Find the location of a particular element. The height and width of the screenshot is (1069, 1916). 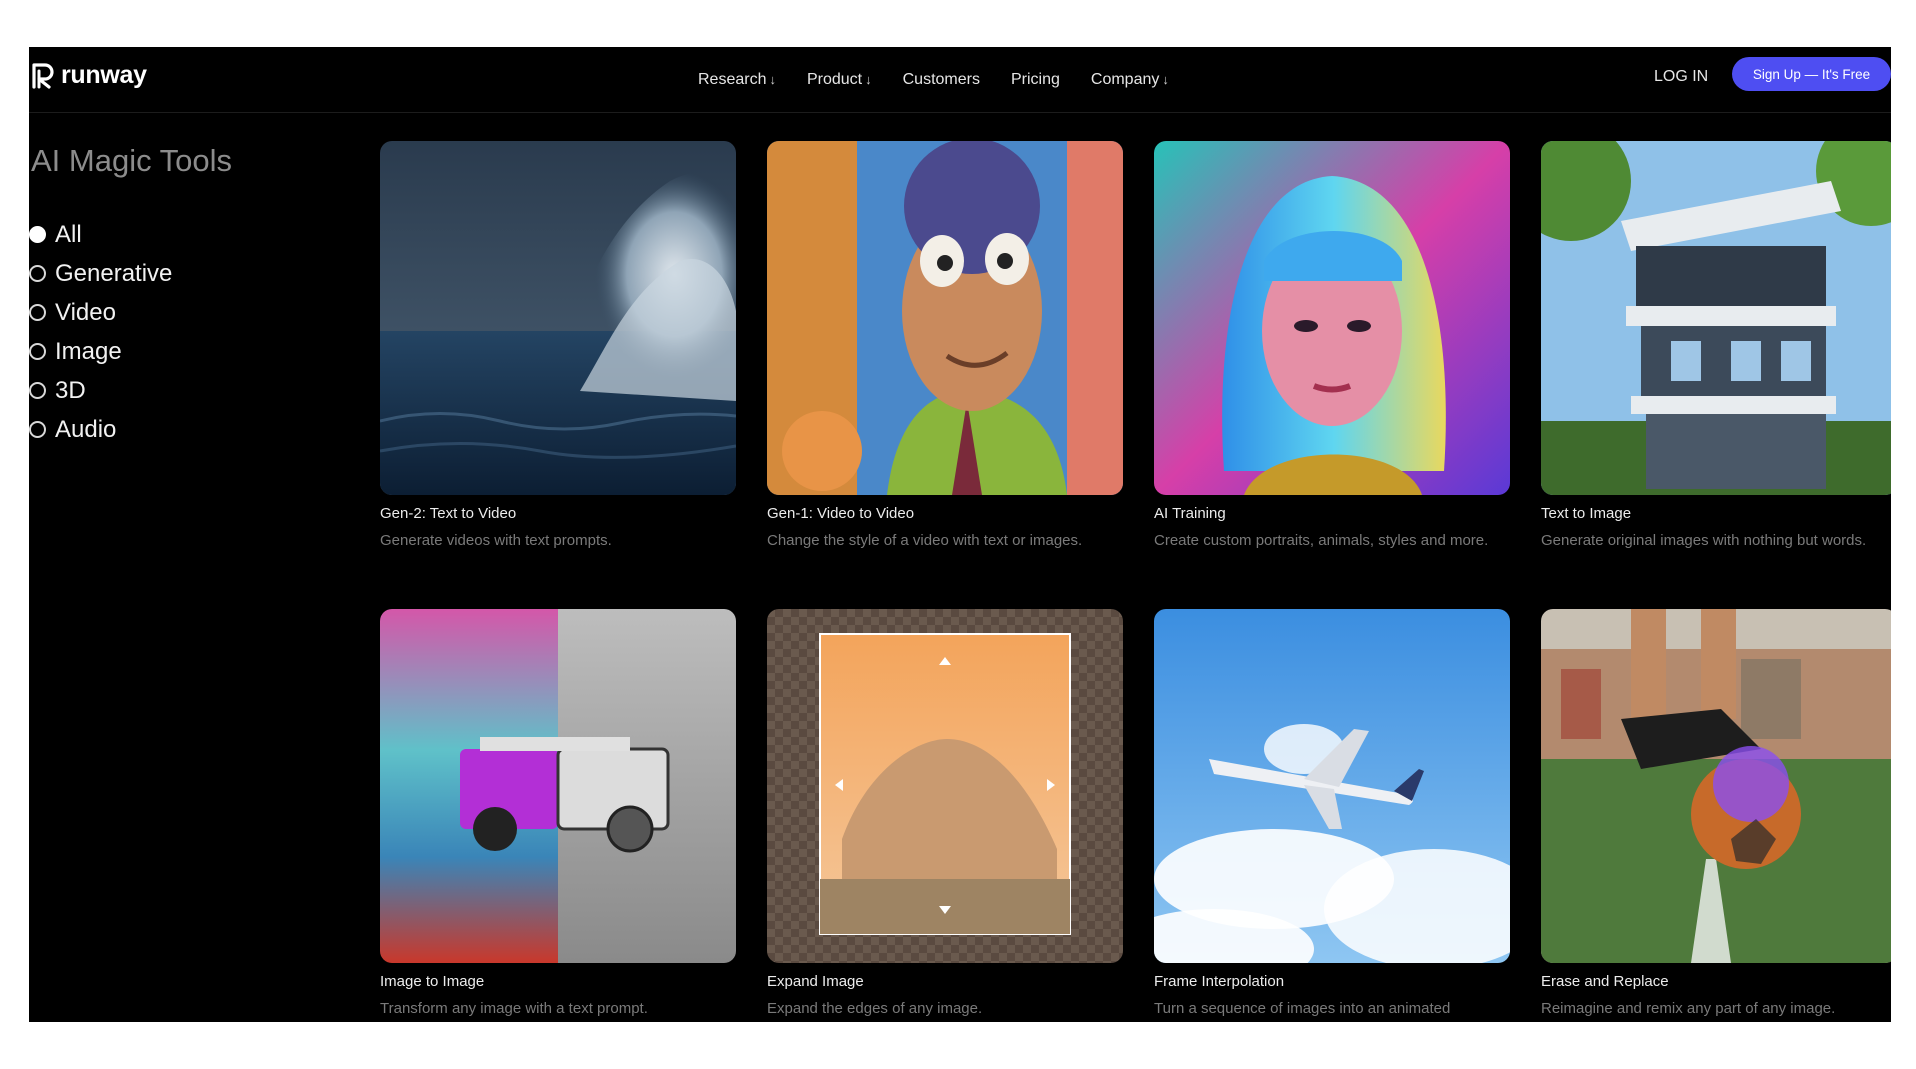

tool-title: Image to Image is located at coordinates (432, 981).